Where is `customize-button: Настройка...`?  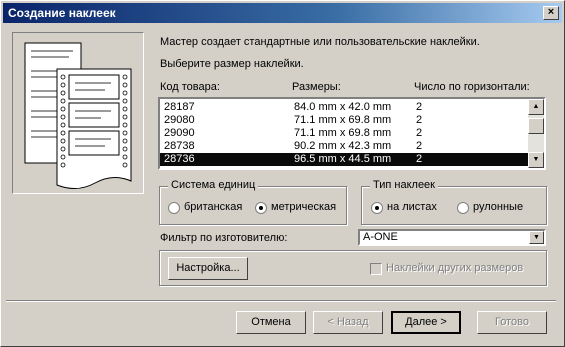
customize-button: Настройка... is located at coordinates (208, 268).